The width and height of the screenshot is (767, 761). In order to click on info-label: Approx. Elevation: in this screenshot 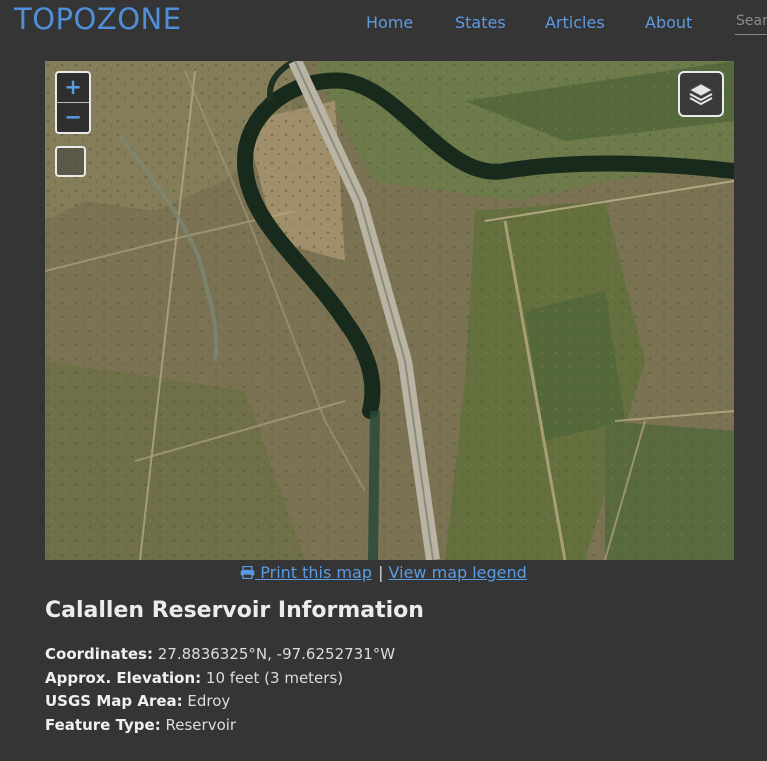, I will do `click(123, 677)`.